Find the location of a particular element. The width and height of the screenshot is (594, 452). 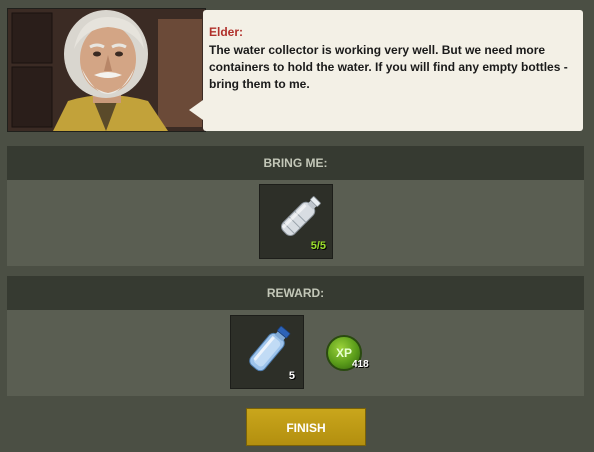

bring-item-count: 5/5 is located at coordinates (318, 246).